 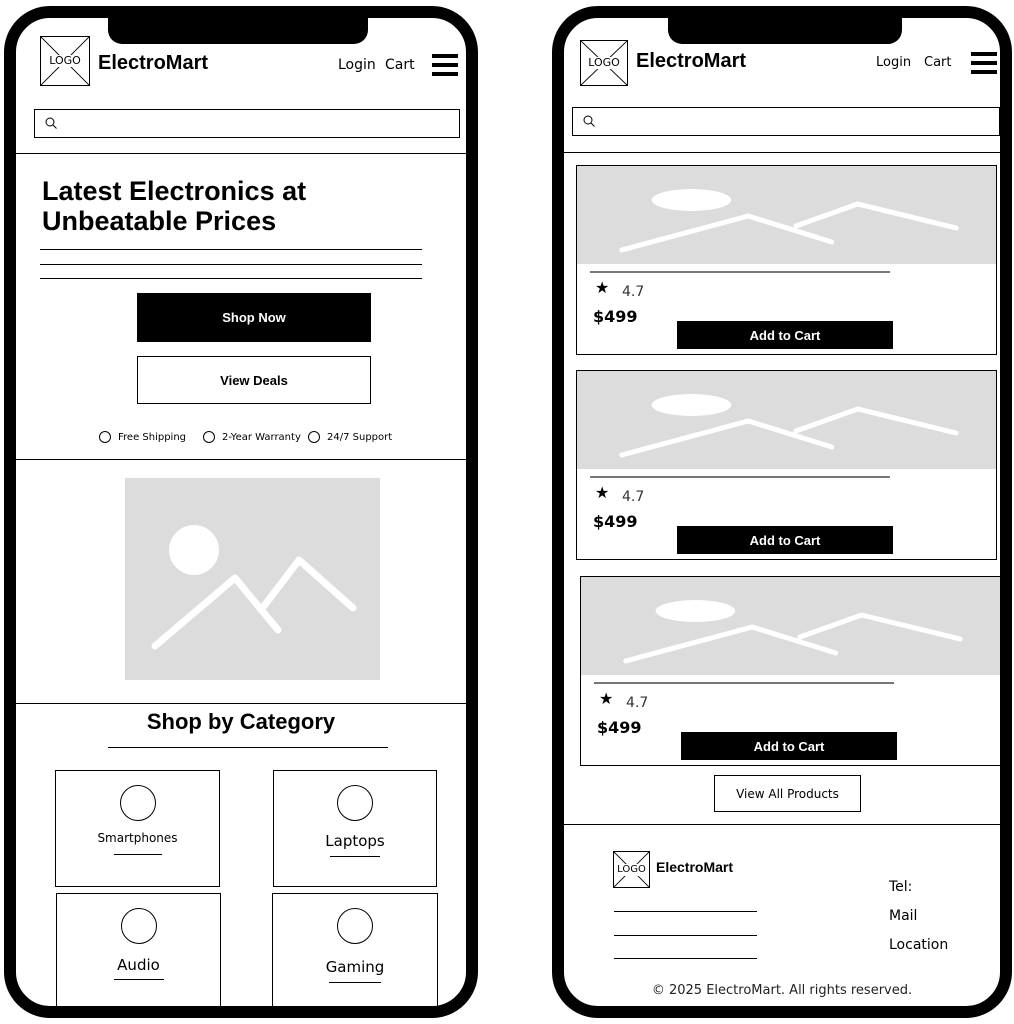 I want to click on footer-brand-name: ElectroMart, so click(x=695, y=867).